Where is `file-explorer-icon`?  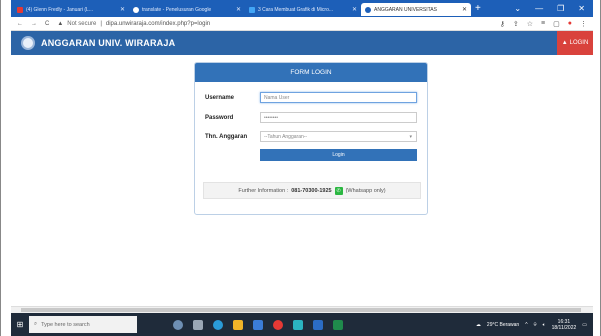 file-explorer-icon is located at coordinates (238, 324).